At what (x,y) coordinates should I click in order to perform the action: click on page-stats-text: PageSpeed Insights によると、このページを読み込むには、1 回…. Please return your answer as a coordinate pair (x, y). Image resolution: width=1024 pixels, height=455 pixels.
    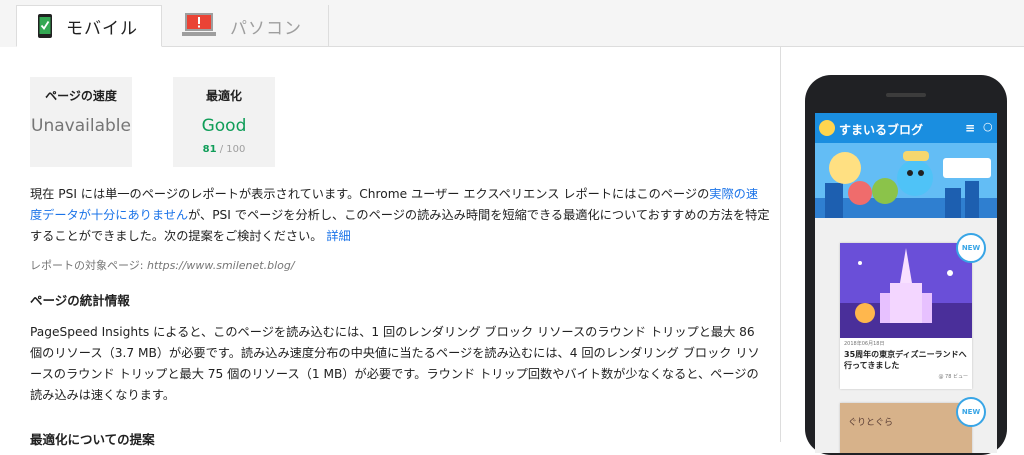
    Looking at the image, I should click on (395, 363).